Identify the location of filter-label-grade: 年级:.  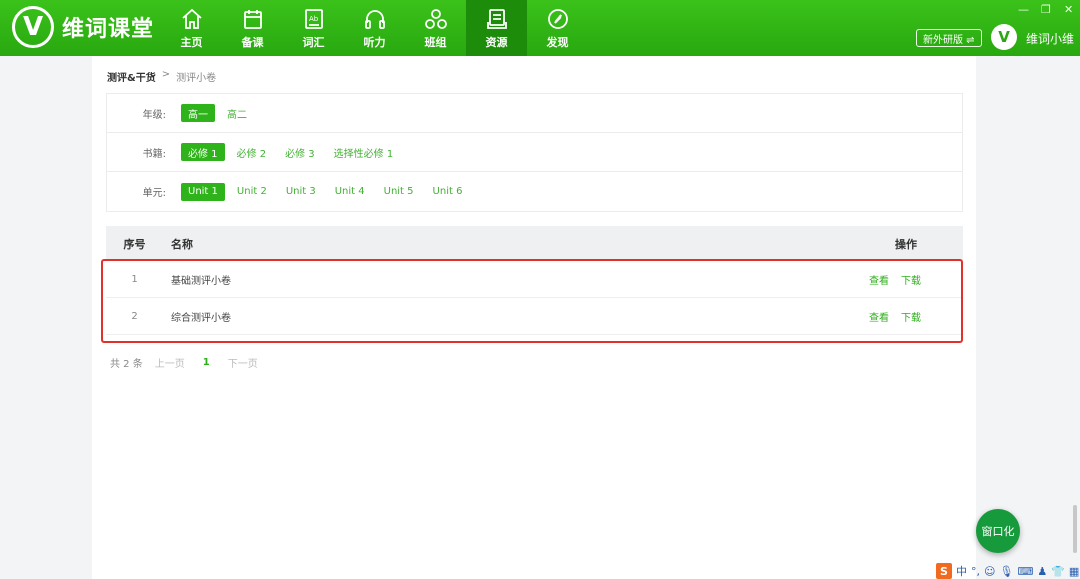
(154, 115).